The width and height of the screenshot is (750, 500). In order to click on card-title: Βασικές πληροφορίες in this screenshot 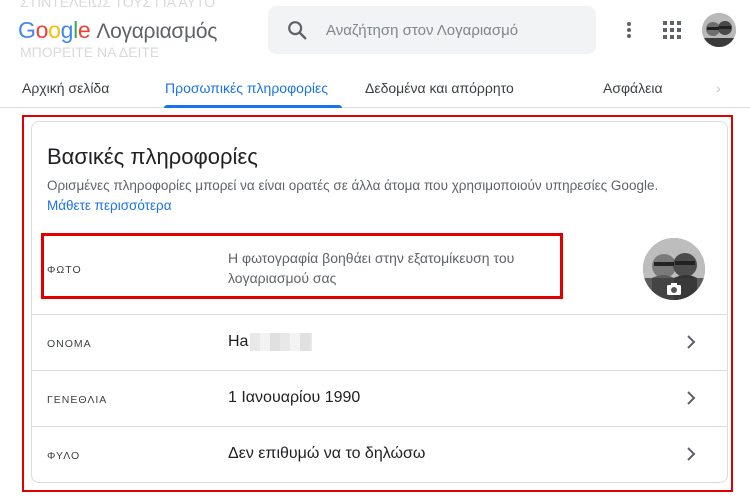, I will do `click(152, 156)`.